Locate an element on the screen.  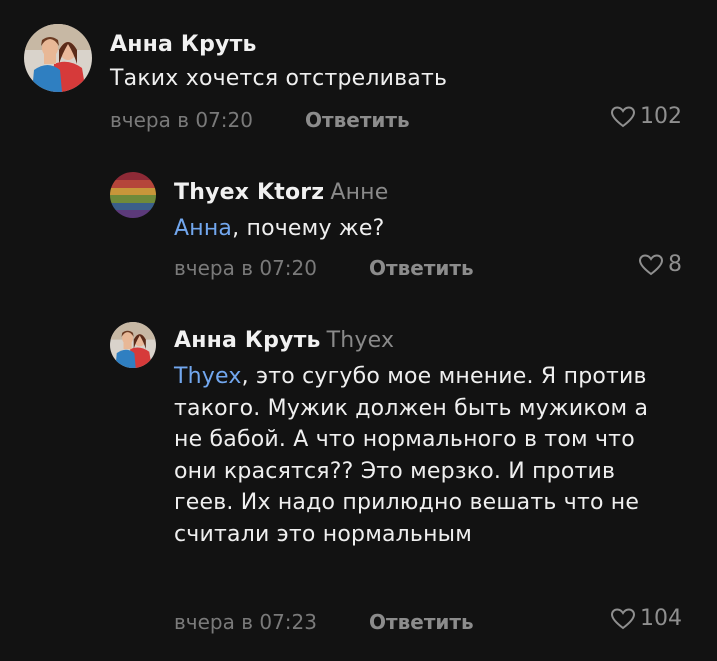
rainbow-flag-avatar-icon is located at coordinates (133, 195).